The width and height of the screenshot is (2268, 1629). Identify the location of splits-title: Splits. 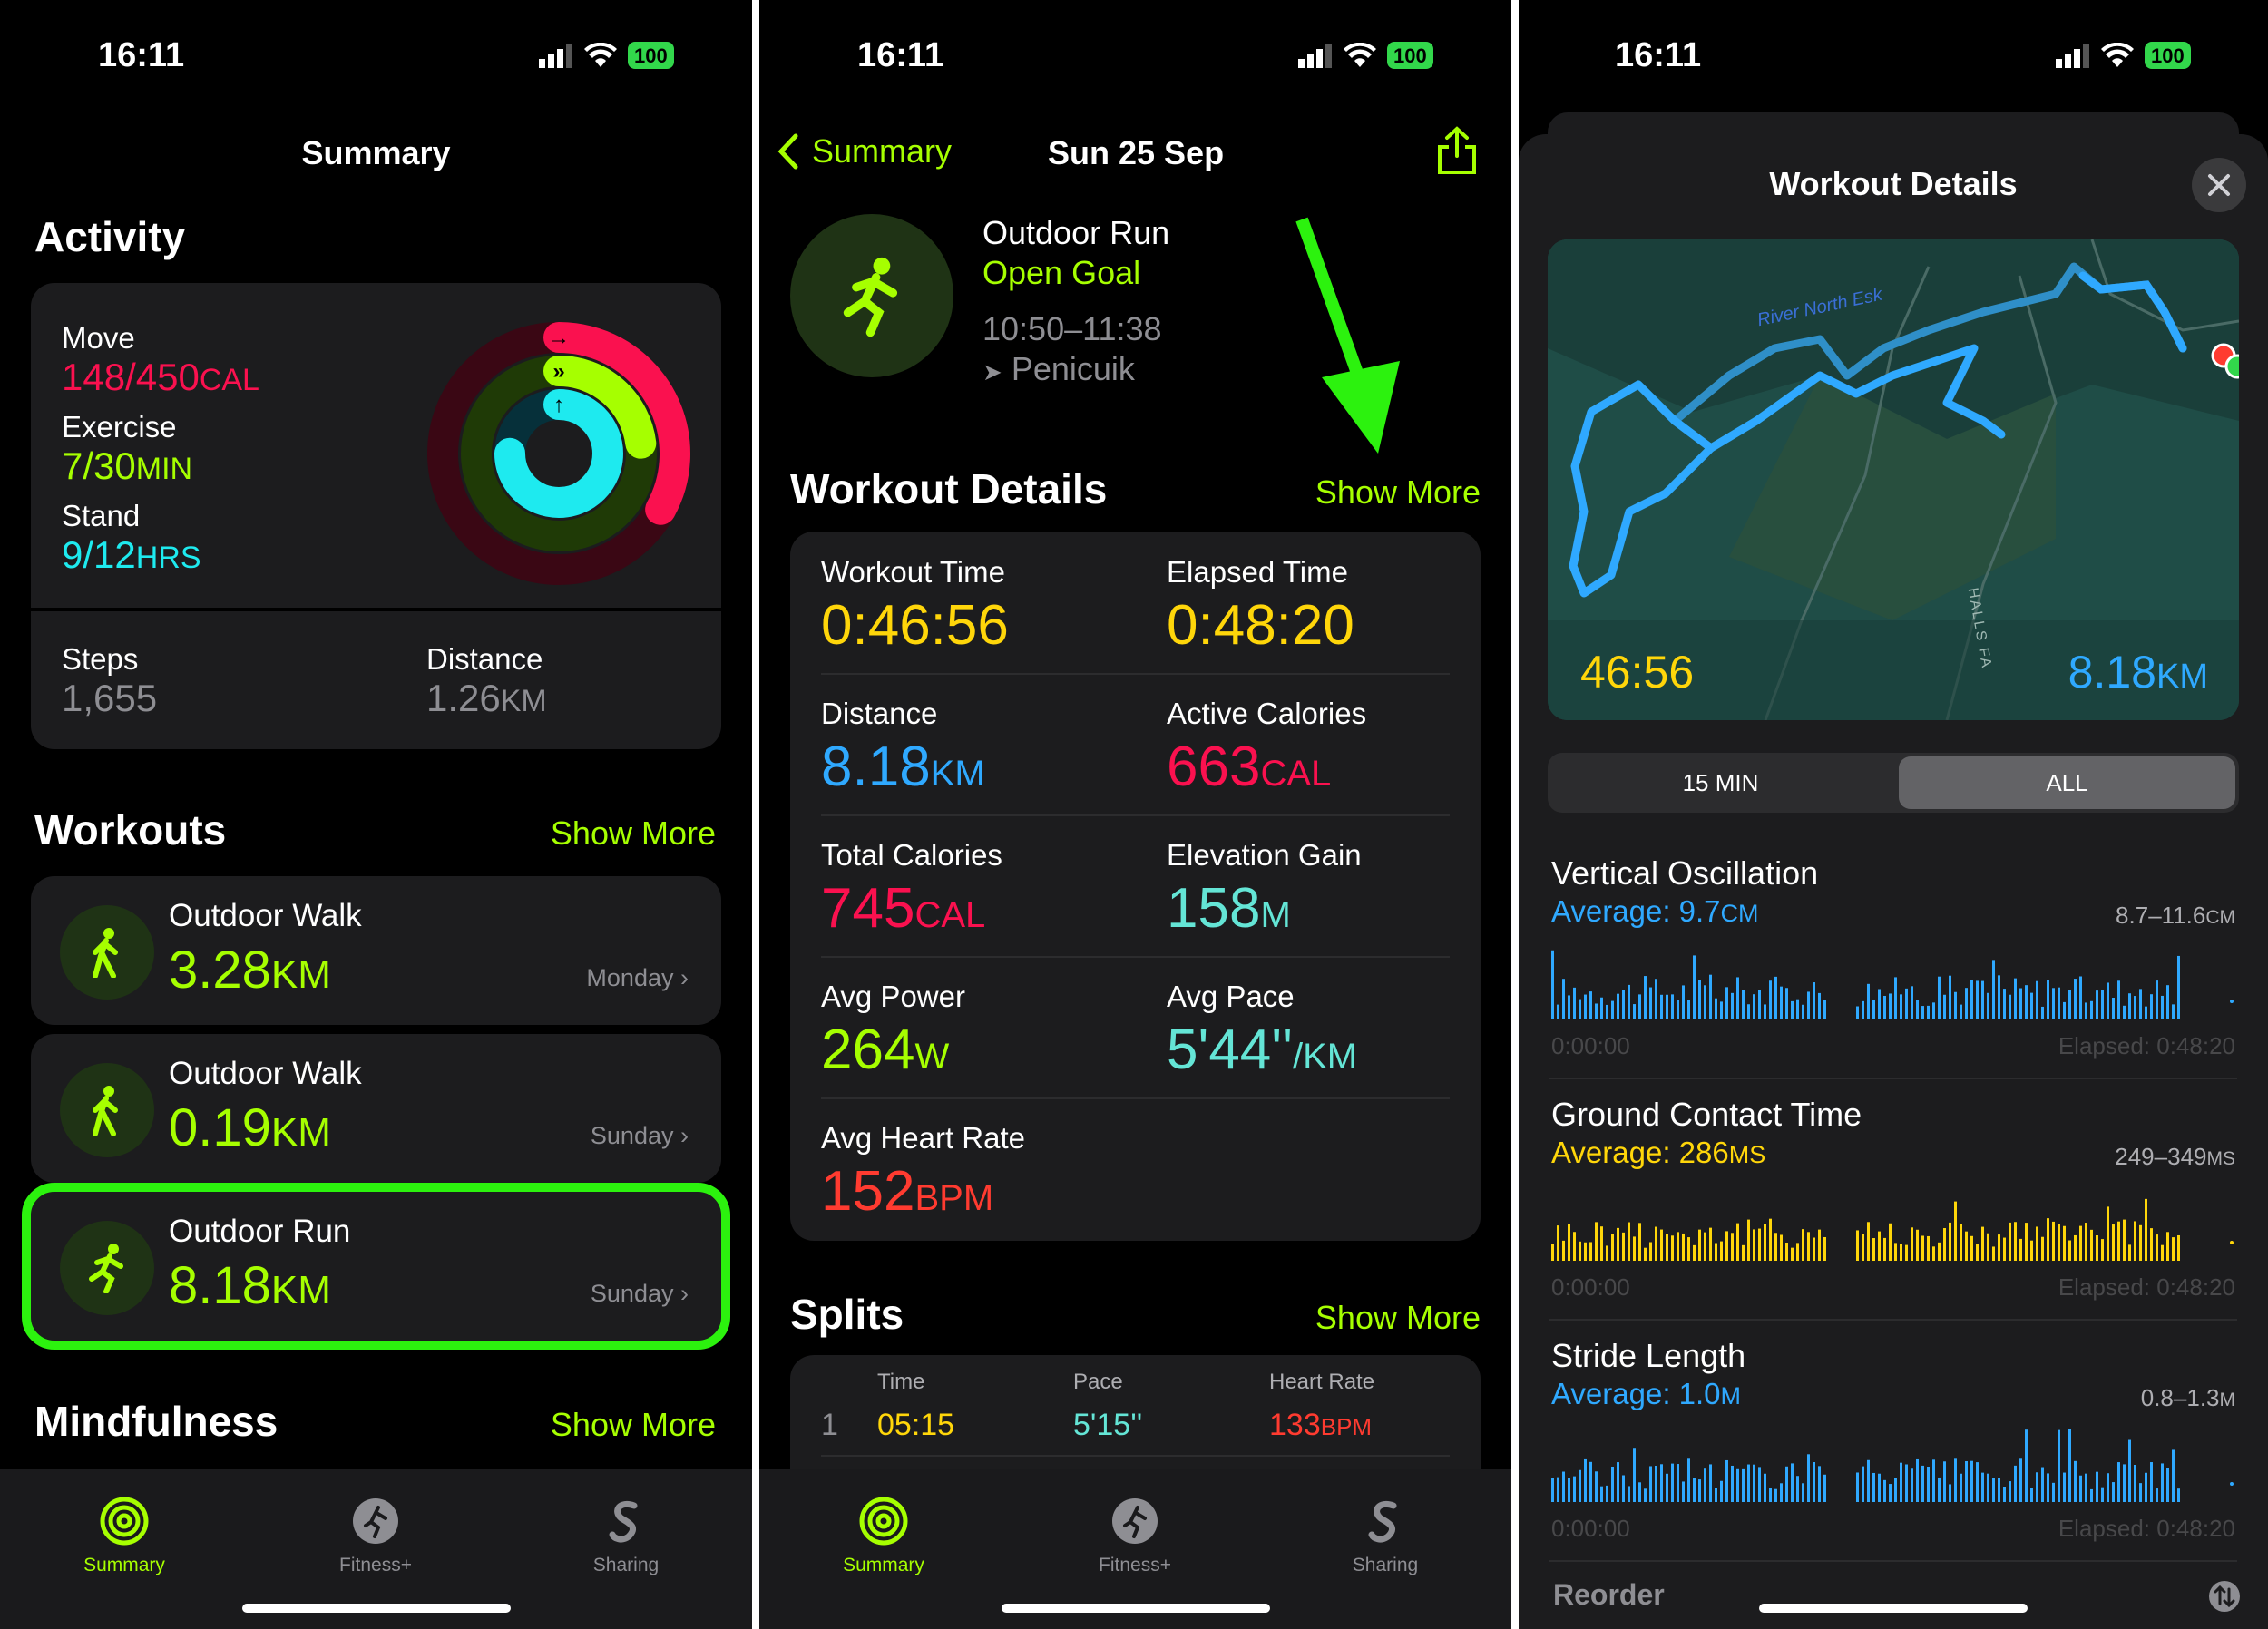
(847, 1314).